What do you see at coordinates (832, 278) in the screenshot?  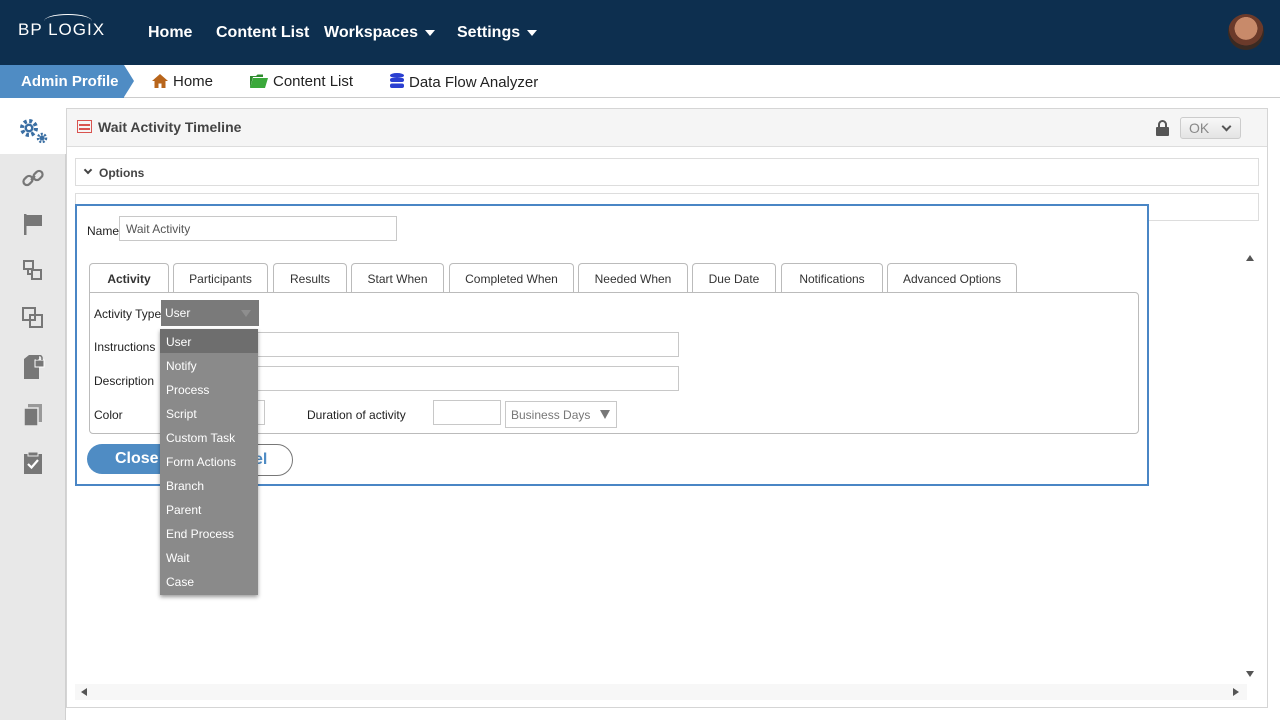 I see `tab-notifications: Notifications` at bounding box center [832, 278].